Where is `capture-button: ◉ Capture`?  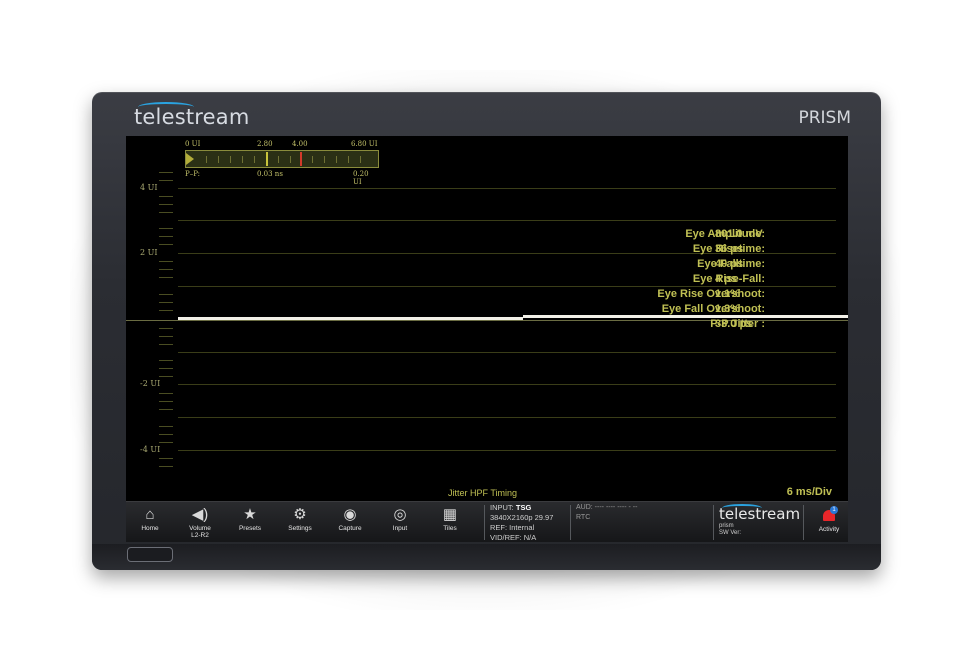
capture-button: ◉ Capture is located at coordinates (350, 519).